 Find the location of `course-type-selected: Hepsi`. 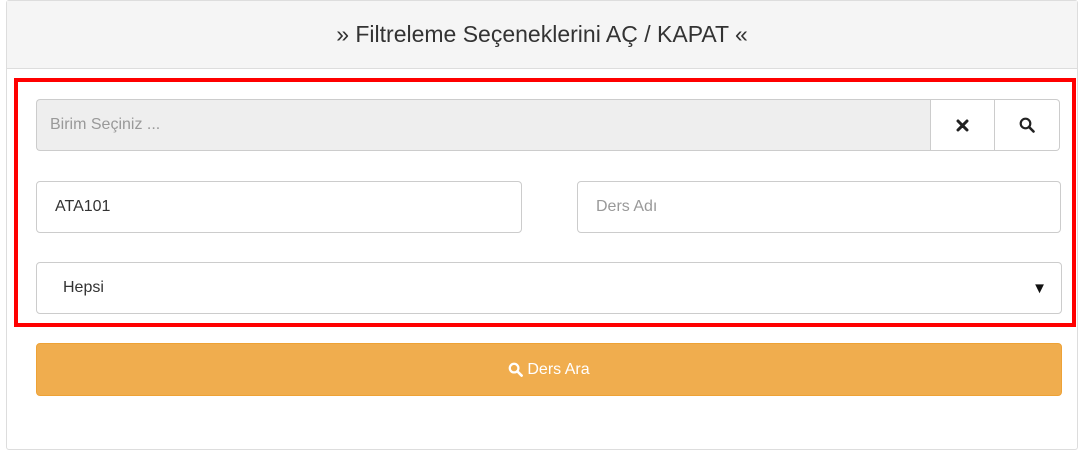

course-type-selected: Hepsi is located at coordinates (83, 287).